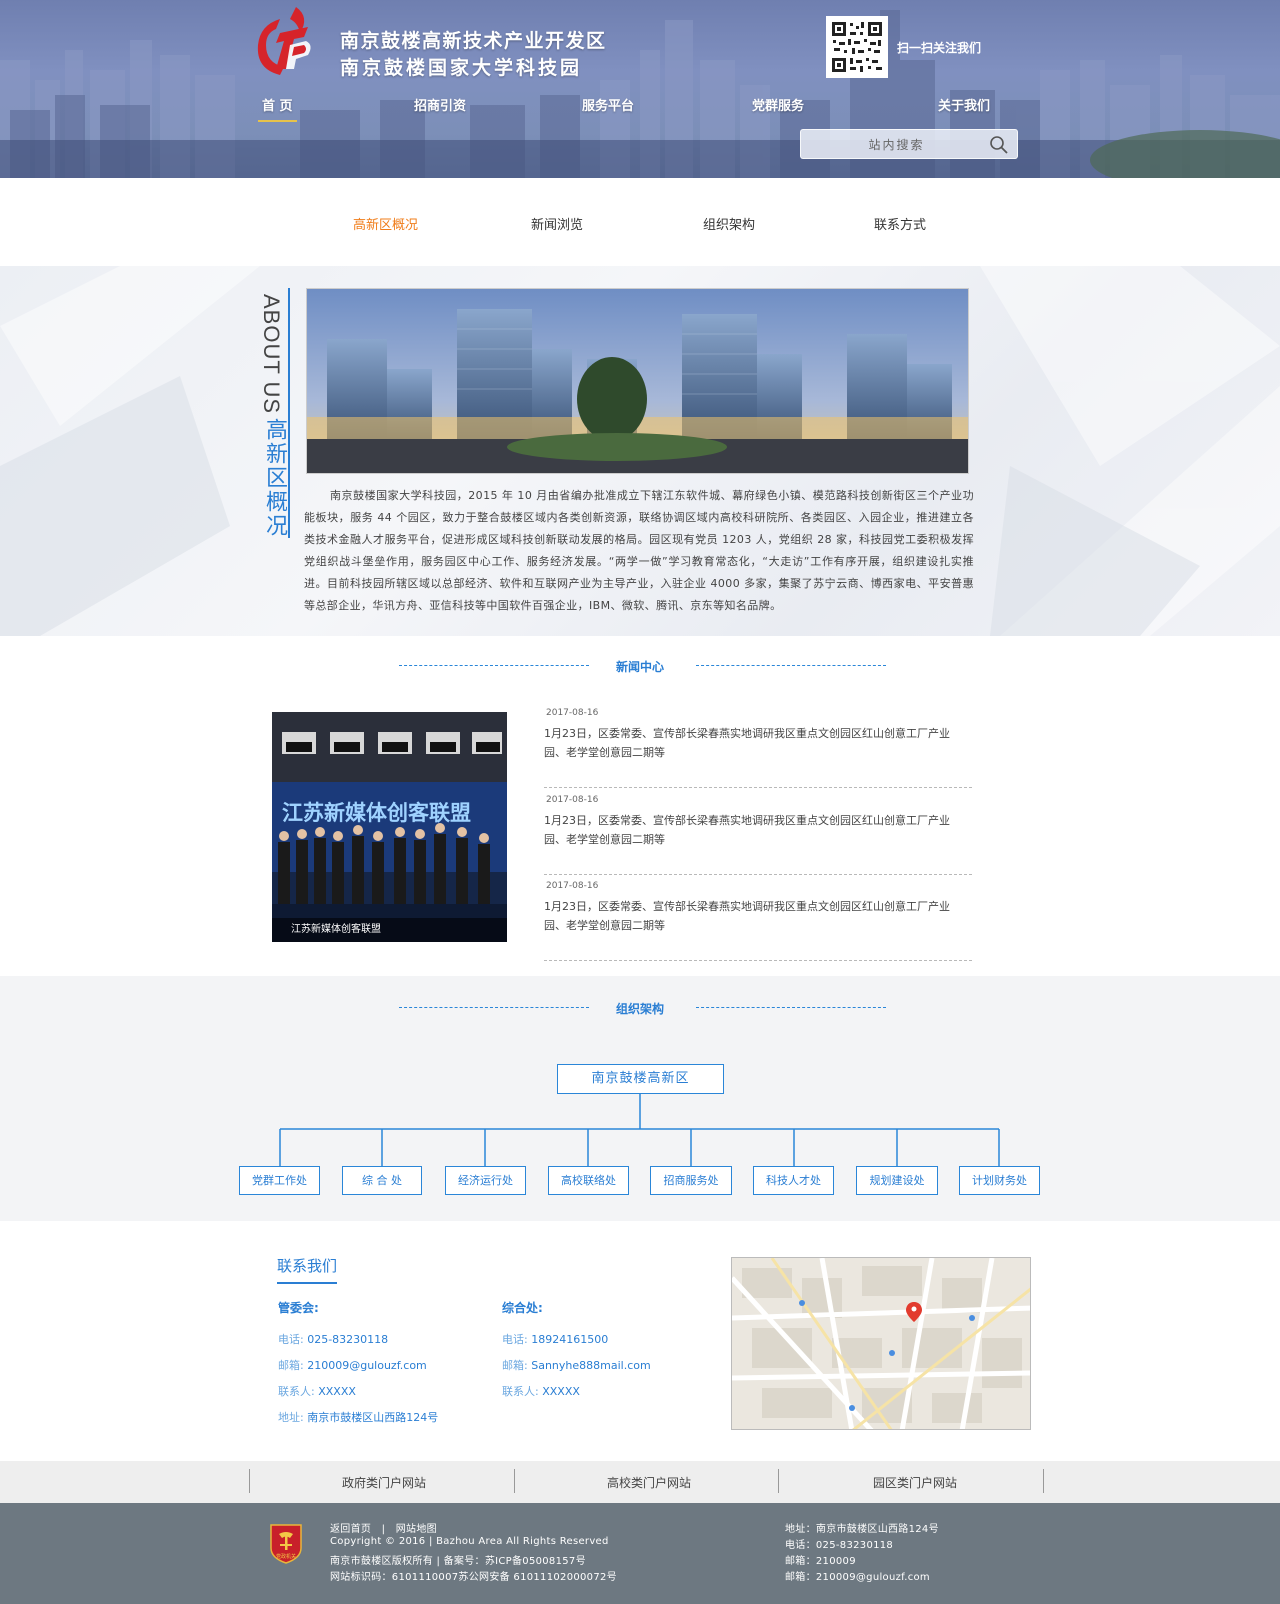  What do you see at coordinates (298, 1308) in the screenshot?
I see `contact-col-head: 管委会:` at bounding box center [298, 1308].